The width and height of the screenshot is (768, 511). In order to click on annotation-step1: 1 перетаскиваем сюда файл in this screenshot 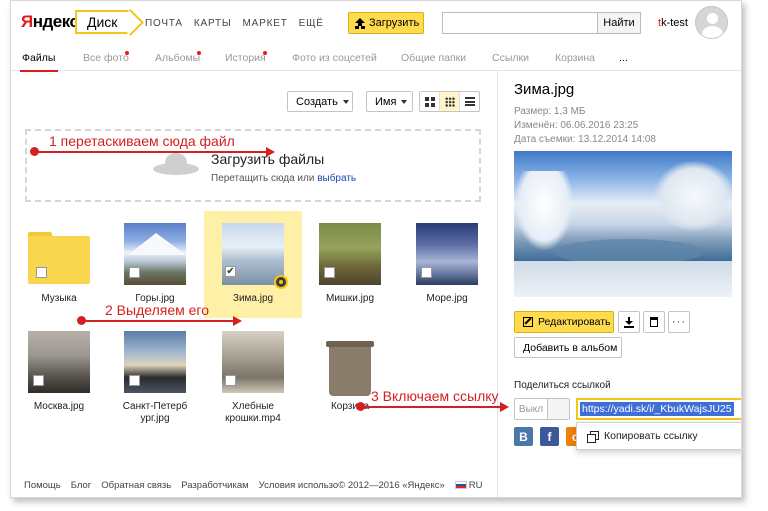, I will do `click(142, 141)`.